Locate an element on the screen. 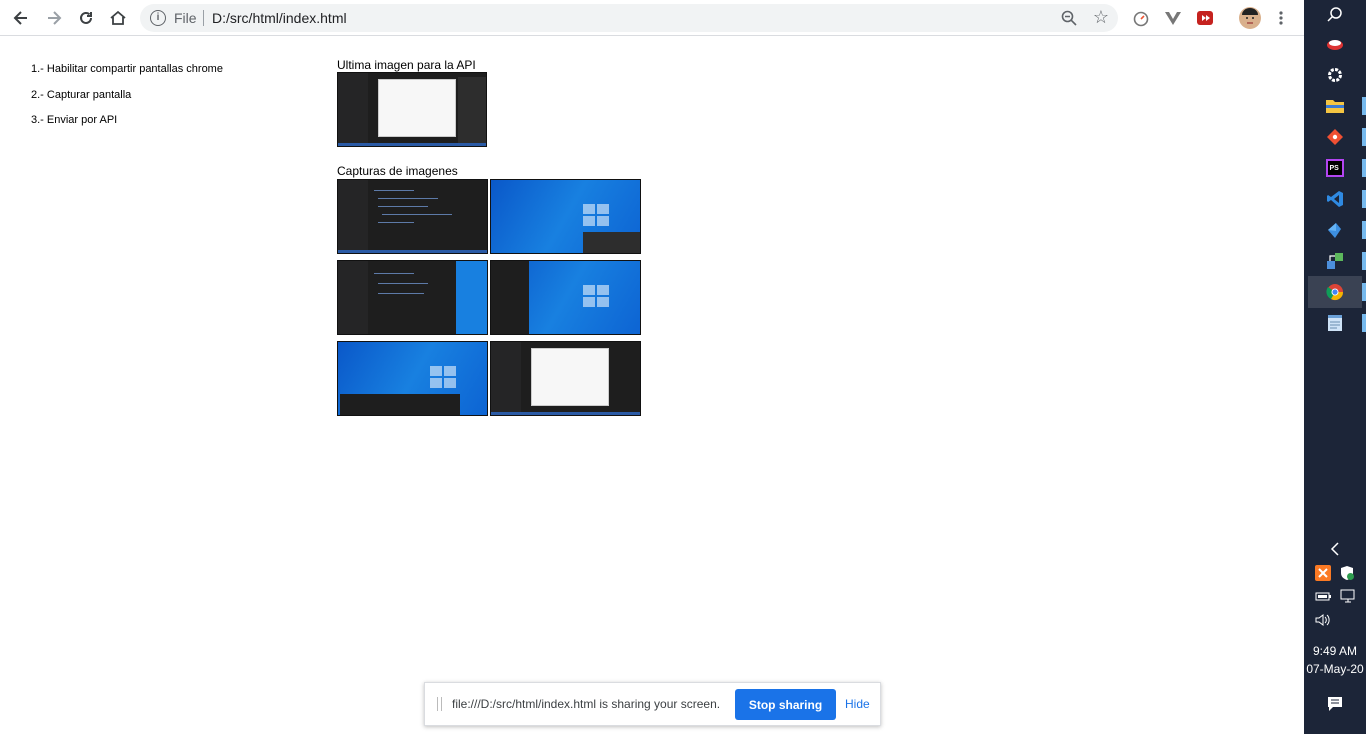 Image resolution: width=1366 pixels, height=734 pixels. home-icon is located at coordinates (118, 17).